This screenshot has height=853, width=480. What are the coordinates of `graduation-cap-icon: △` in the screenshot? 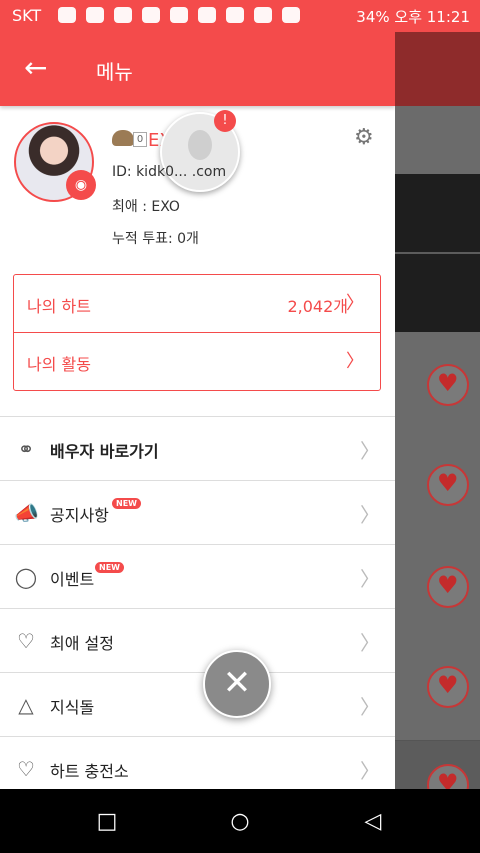 It's located at (26, 705).